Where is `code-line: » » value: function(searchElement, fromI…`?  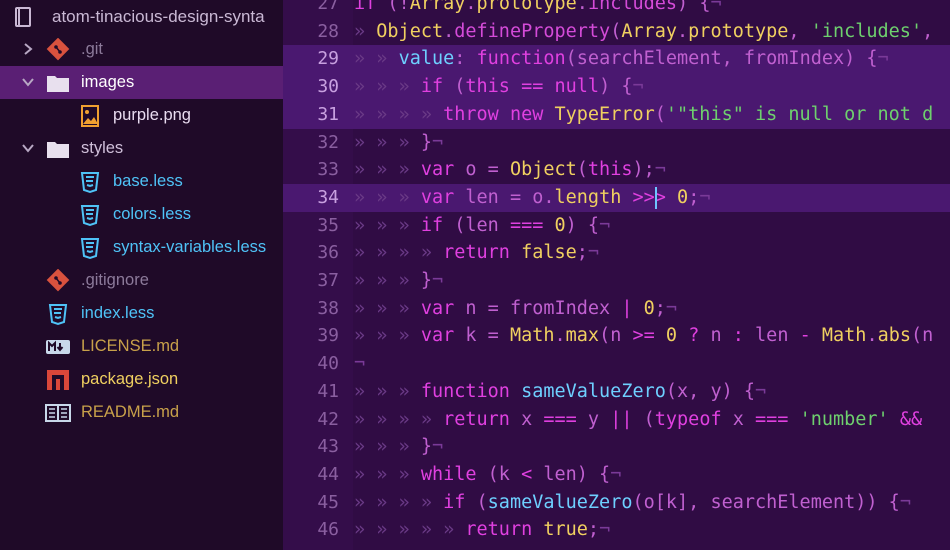
code-line: » » value: function(searchElement, fromI… is located at coordinates (621, 59).